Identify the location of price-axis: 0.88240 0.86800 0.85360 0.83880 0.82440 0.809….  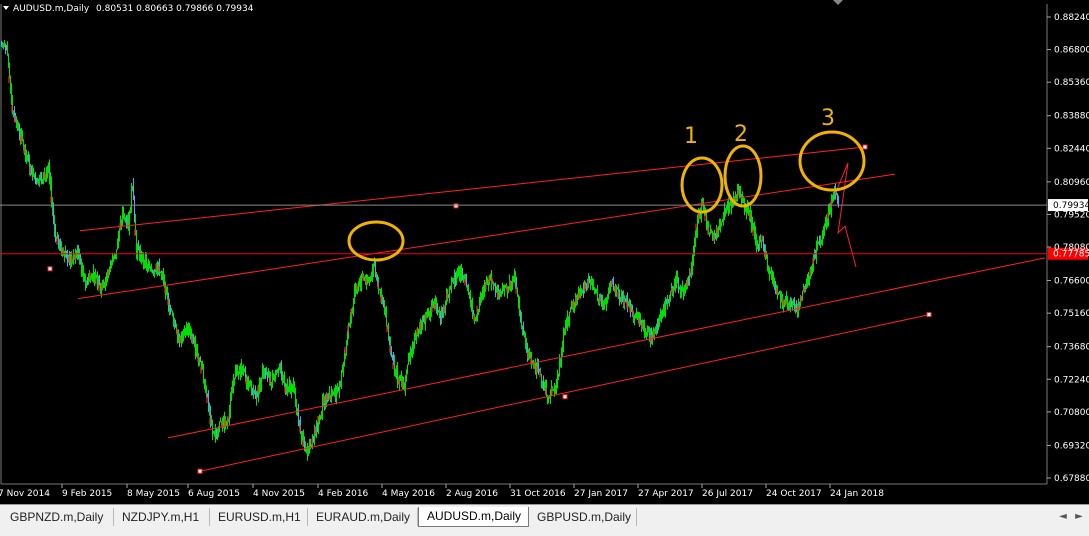
(1068, 248).